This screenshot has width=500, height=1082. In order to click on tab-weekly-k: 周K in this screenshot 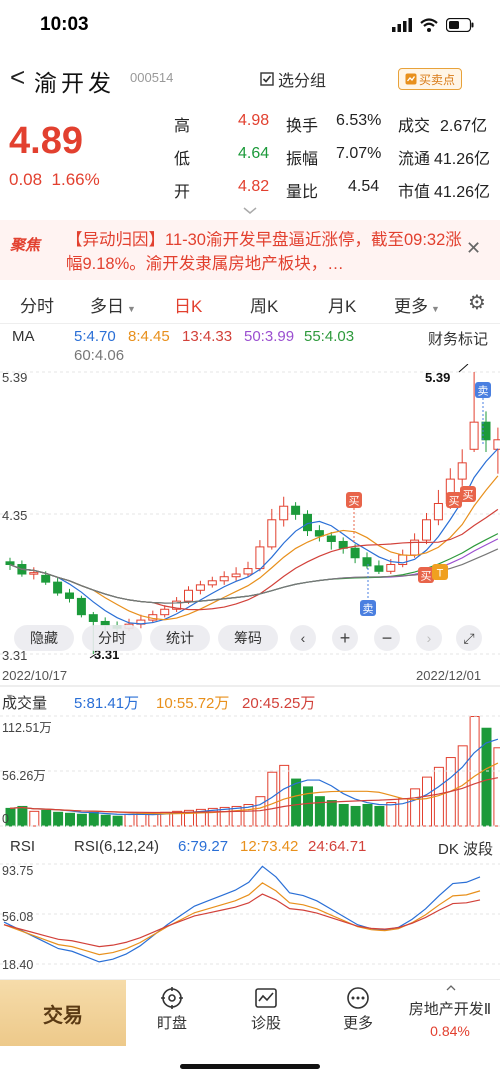, I will do `click(264, 304)`.